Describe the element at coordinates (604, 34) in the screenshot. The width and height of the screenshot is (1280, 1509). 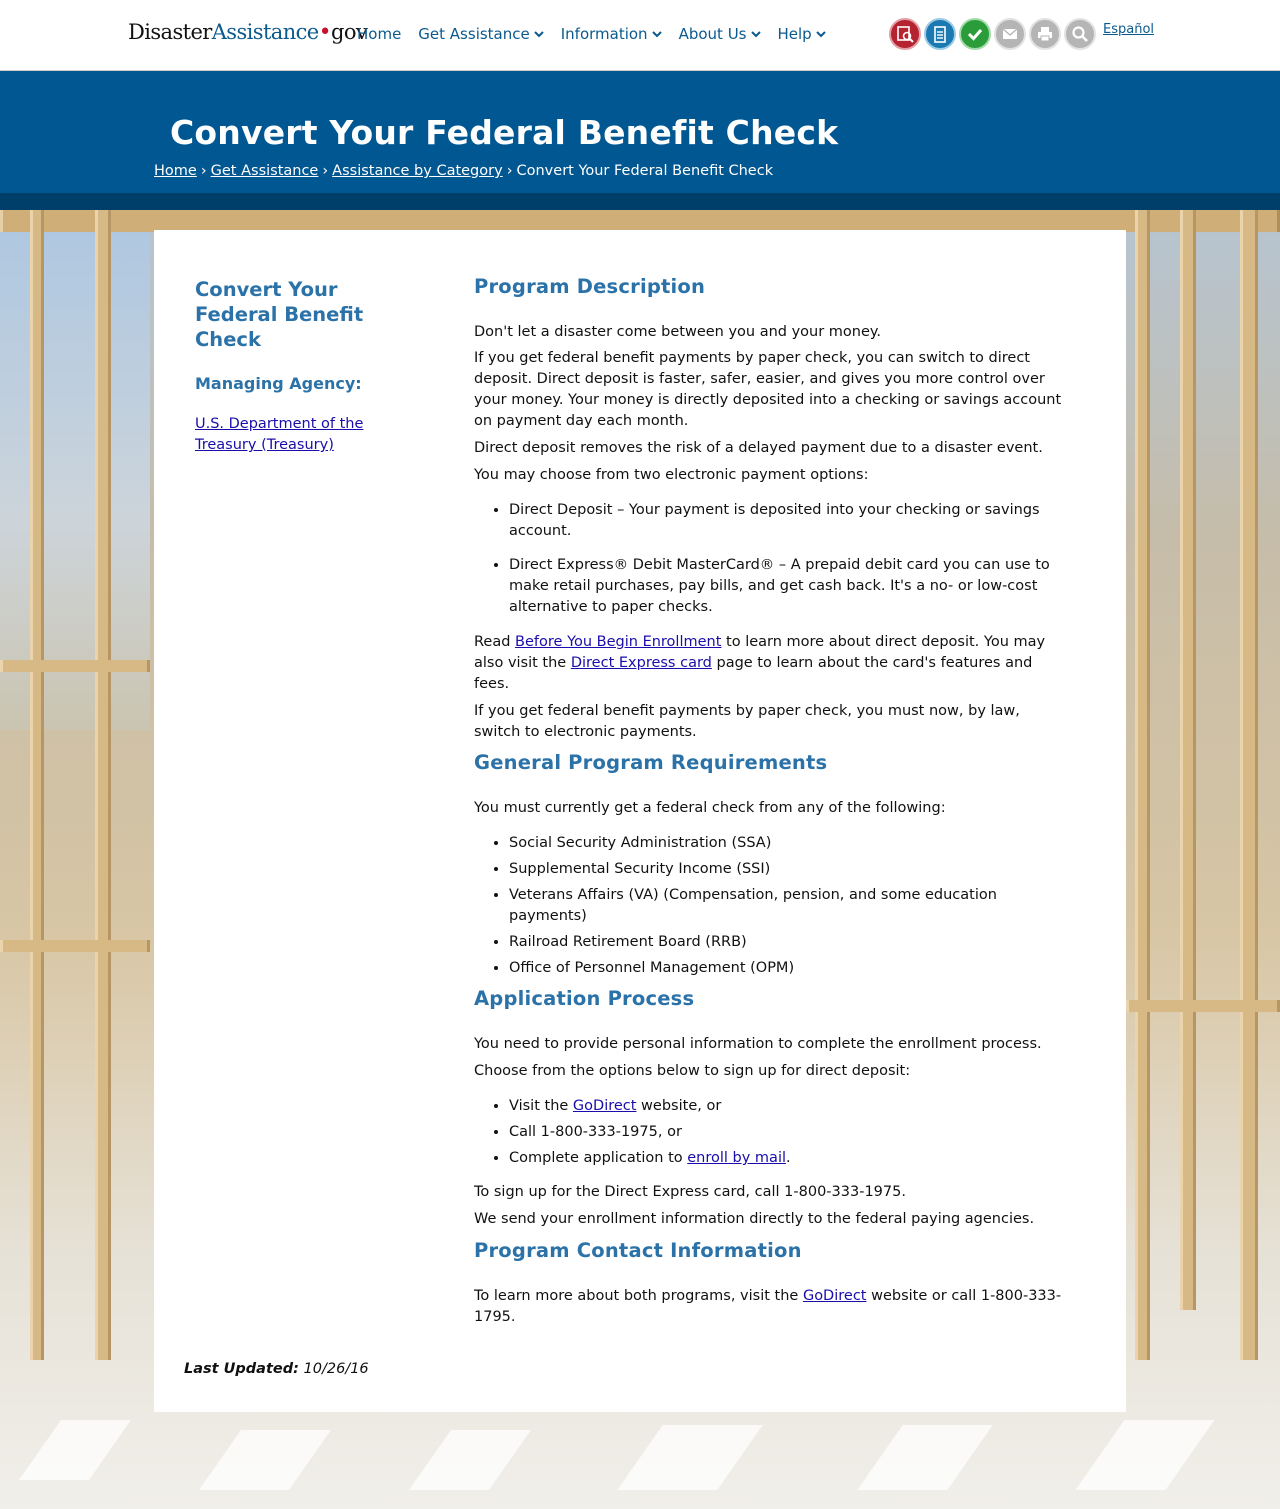
I see `nav-information-label: Information` at that location.